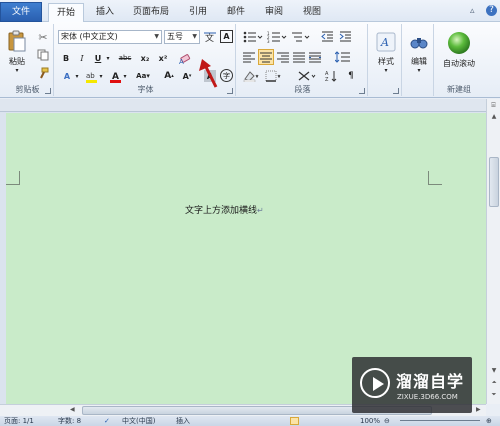 This screenshot has width=500, height=426. Describe the element at coordinates (440, 420) in the screenshot. I see `zoom-slider` at that location.